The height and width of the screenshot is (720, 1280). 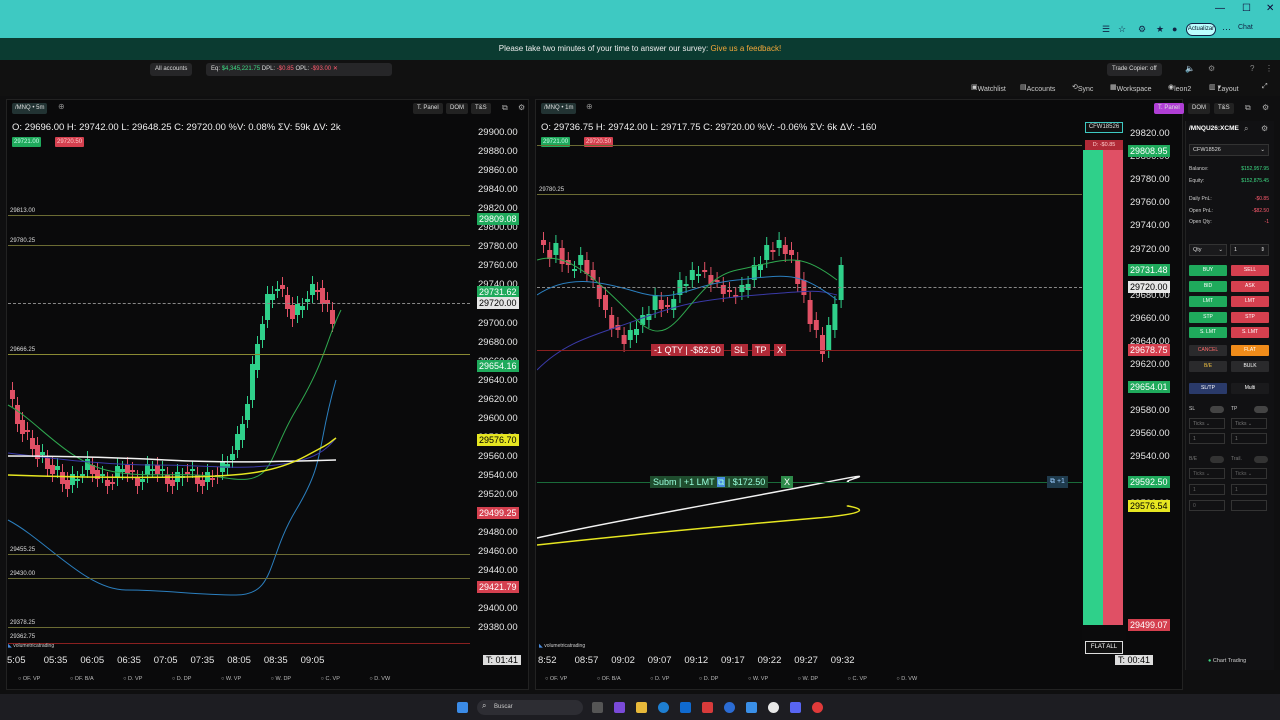 I want to click on flat-button: FLAT, so click(x=1250, y=350).